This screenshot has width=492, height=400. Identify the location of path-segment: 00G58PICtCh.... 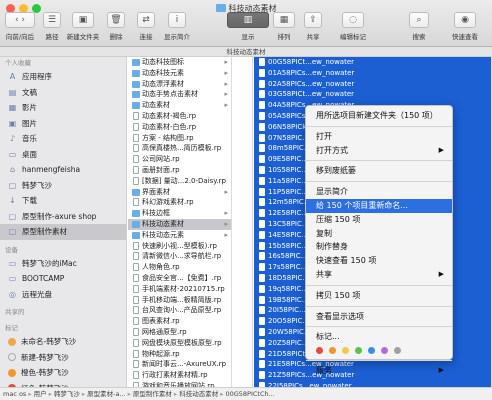
(249, 394).